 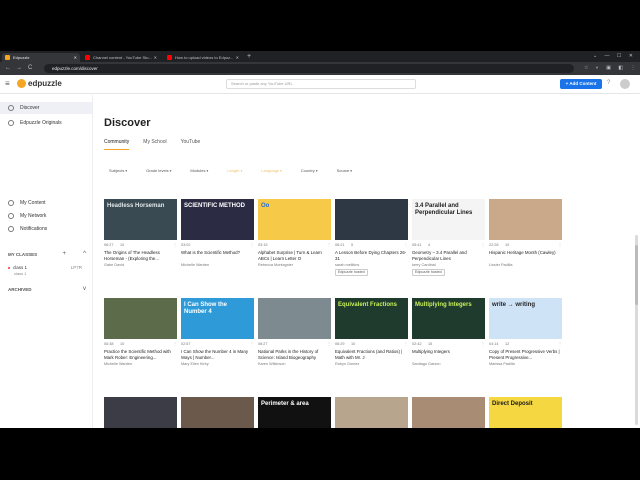 I want to click on tab-community: Community, so click(x=117, y=144).